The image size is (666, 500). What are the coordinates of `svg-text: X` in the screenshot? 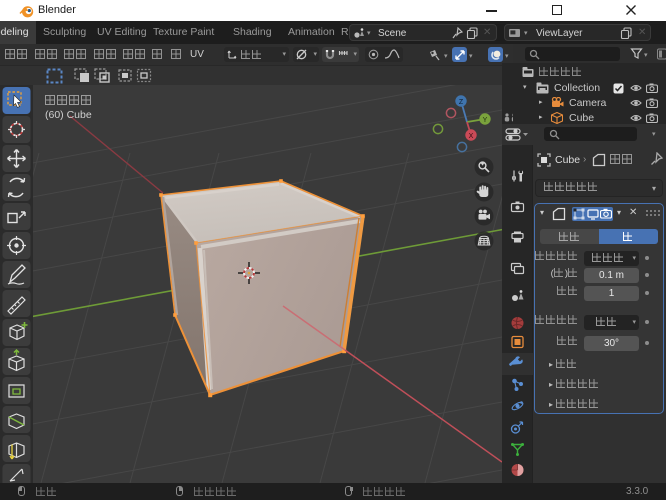 It's located at (471, 136).